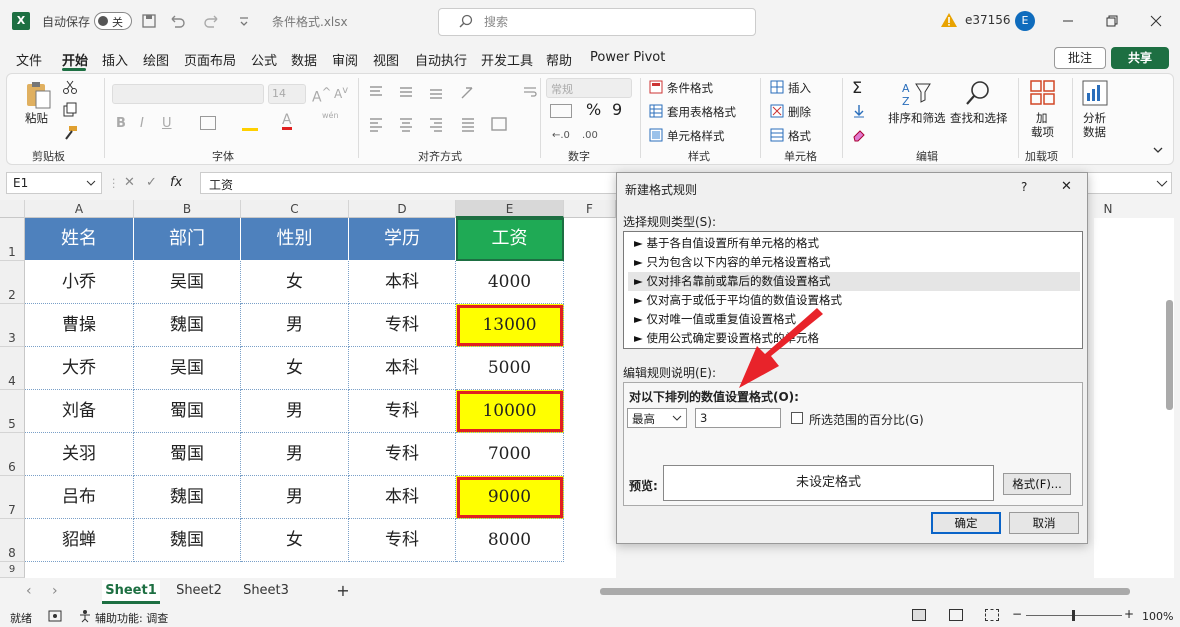  Describe the element at coordinates (79, 282) in the screenshot. I see `table-cell: 小乔` at that location.